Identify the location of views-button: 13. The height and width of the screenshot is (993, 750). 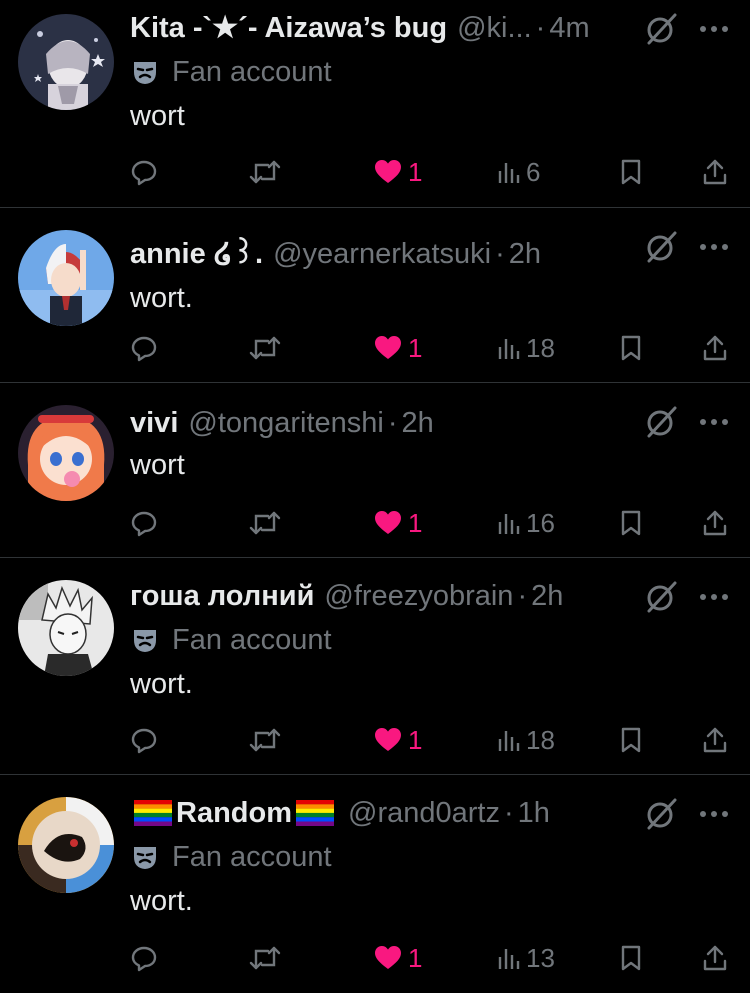
(526, 958).